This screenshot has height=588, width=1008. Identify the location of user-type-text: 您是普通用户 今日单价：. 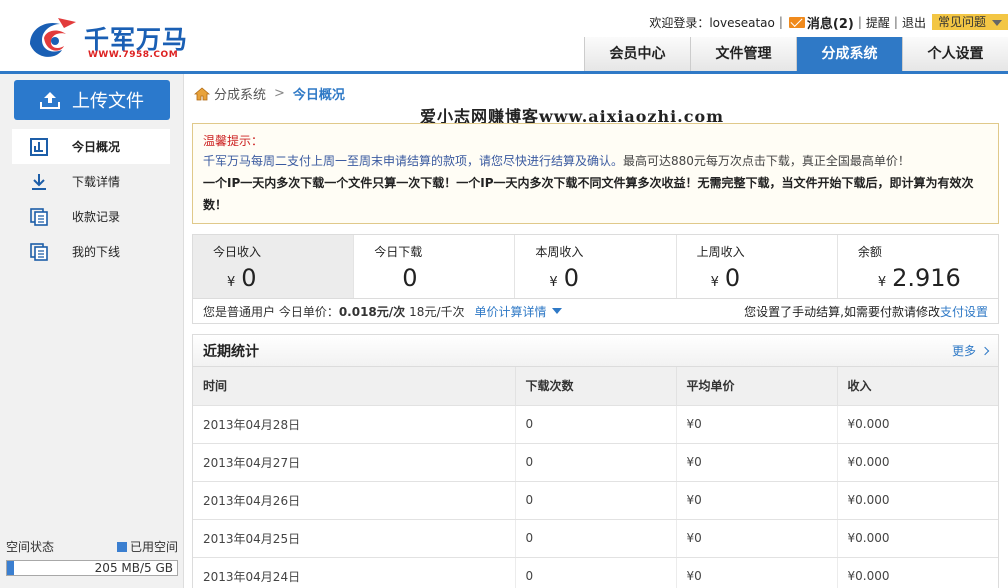
(271, 311).